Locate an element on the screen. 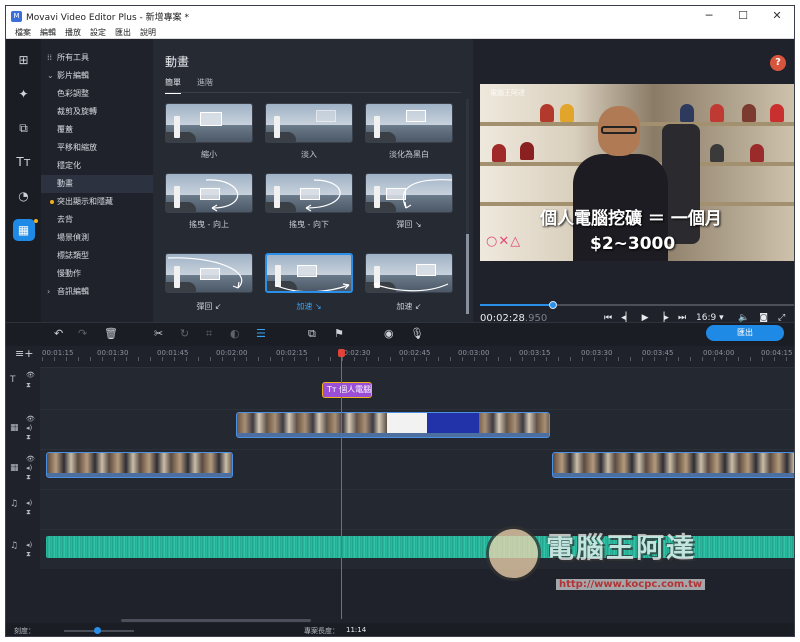 The image size is (800, 642). ruler-label: 00:03:30 is located at coordinates (597, 353).